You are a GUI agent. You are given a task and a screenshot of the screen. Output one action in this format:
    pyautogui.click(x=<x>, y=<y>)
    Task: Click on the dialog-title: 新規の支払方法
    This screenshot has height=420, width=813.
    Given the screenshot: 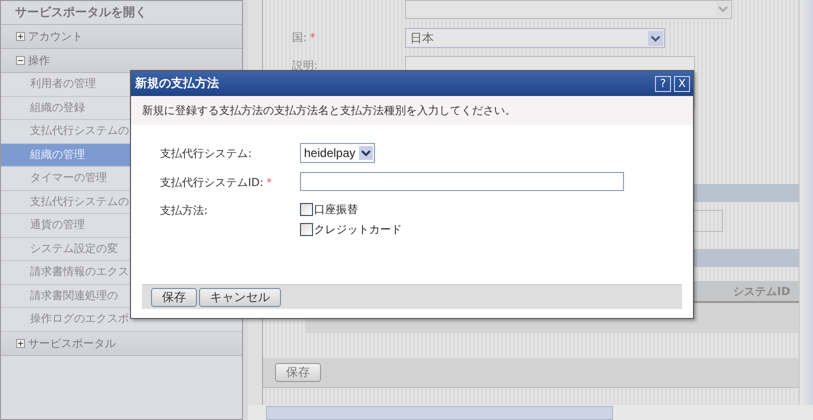 What is the action you would take?
    pyautogui.click(x=177, y=83)
    